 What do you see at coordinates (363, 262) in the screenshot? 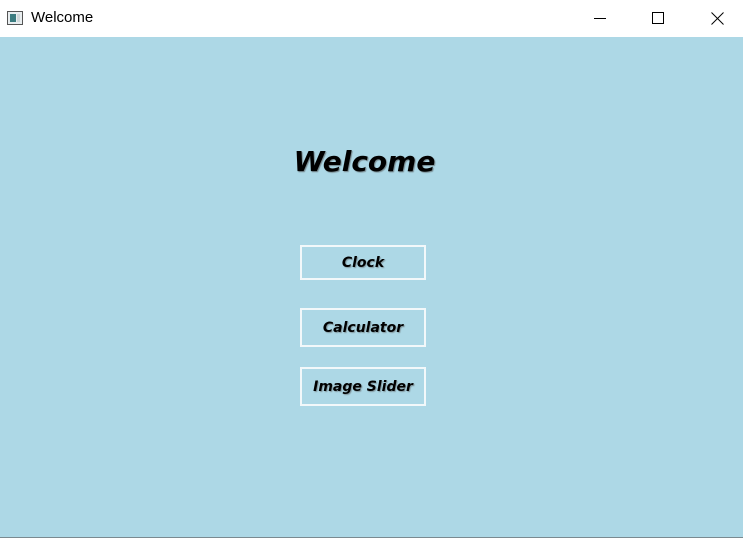
I see `clock-button: Clock` at bounding box center [363, 262].